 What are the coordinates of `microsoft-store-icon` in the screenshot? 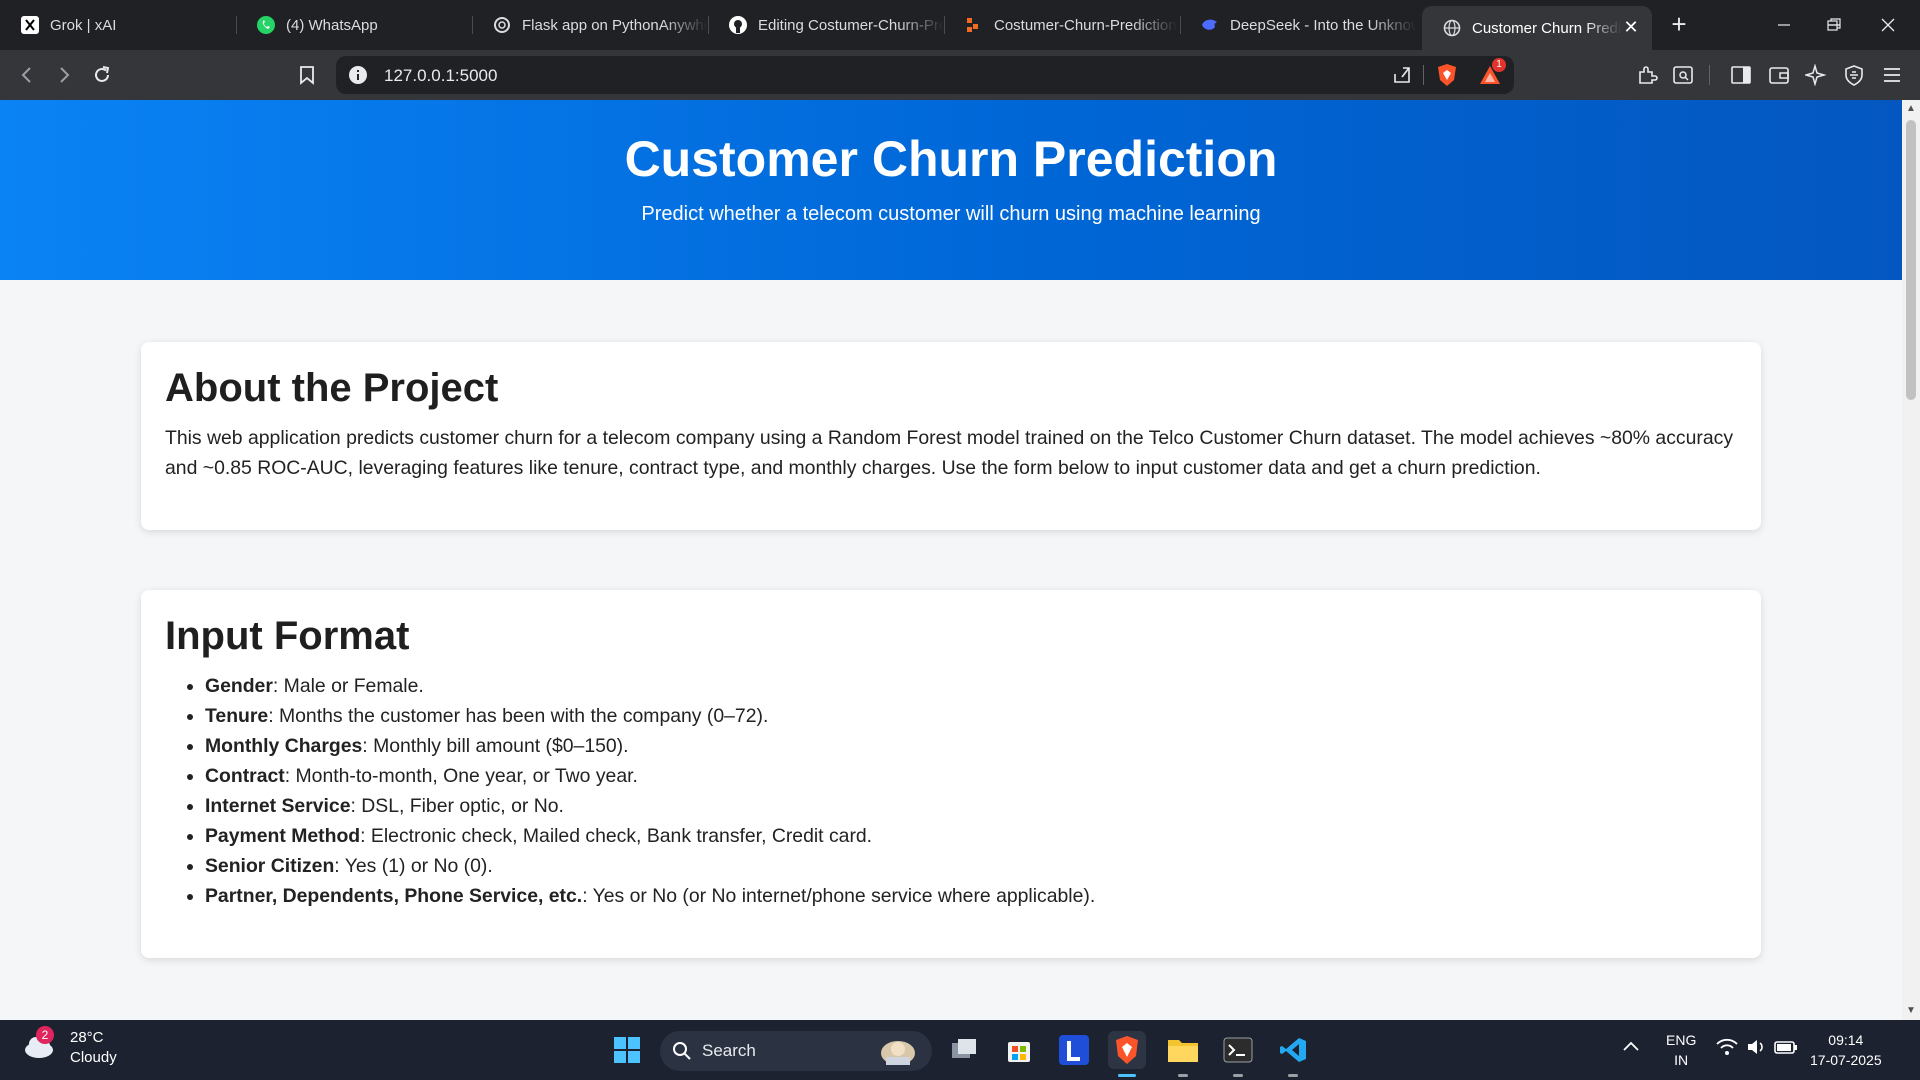 It's located at (1019, 1050).